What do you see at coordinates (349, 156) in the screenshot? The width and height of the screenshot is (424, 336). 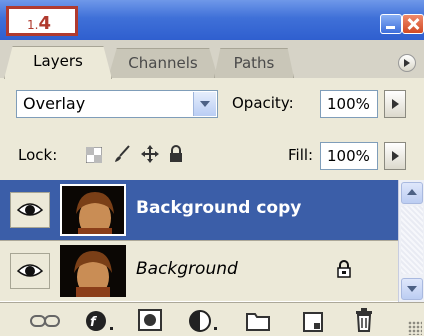 I see `fill-input: 100%` at bounding box center [349, 156].